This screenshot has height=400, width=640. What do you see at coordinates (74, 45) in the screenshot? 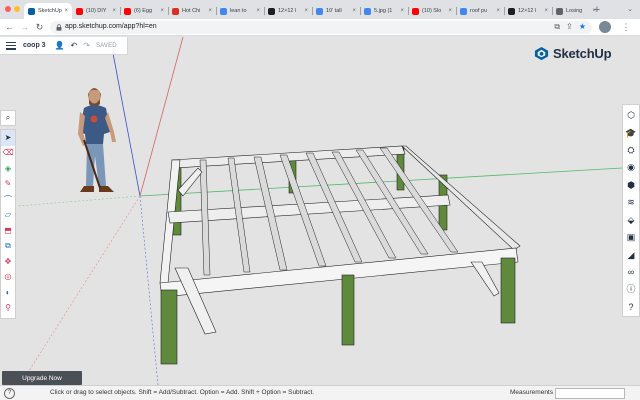
I see `undo-icon: ↶` at bounding box center [74, 45].